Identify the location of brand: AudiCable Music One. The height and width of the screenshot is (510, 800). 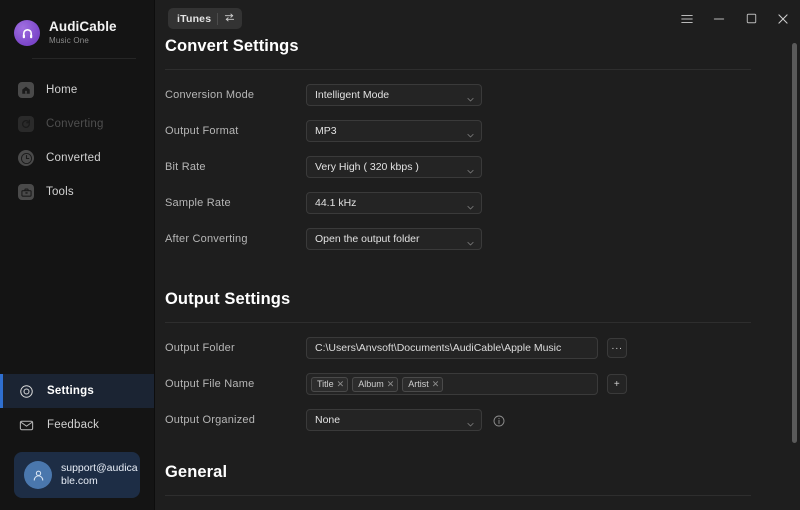
(77, 26).